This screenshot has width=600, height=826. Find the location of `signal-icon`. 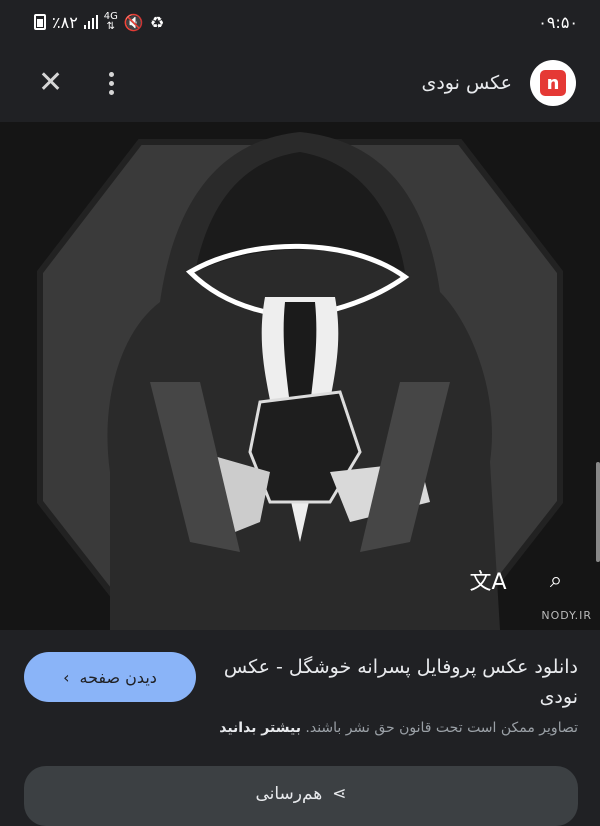

signal-icon is located at coordinates (90, 22).